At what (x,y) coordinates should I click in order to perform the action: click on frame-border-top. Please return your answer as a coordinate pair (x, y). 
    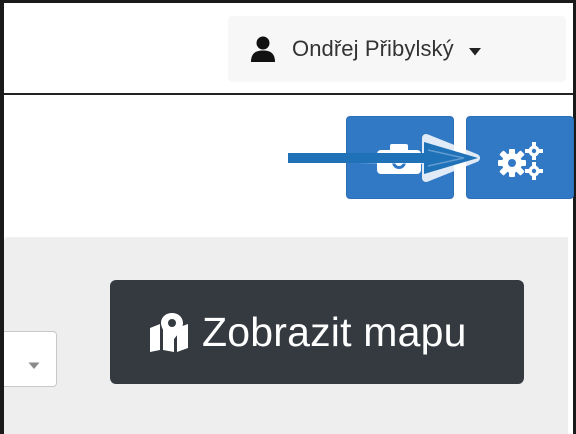
    Looking at the image, I should click on (288, 1).